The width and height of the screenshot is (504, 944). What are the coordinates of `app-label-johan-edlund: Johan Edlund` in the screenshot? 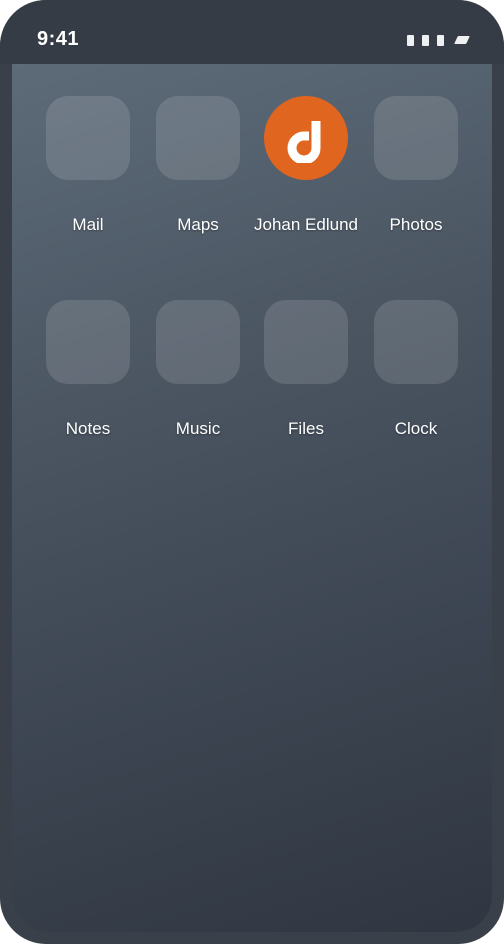 It's located at (306, 224).